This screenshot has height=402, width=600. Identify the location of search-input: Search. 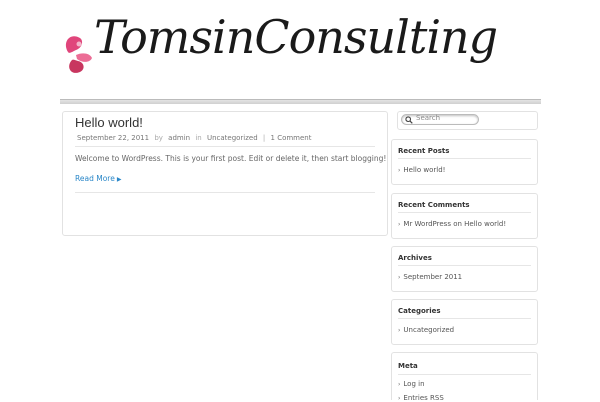
(440, 119).